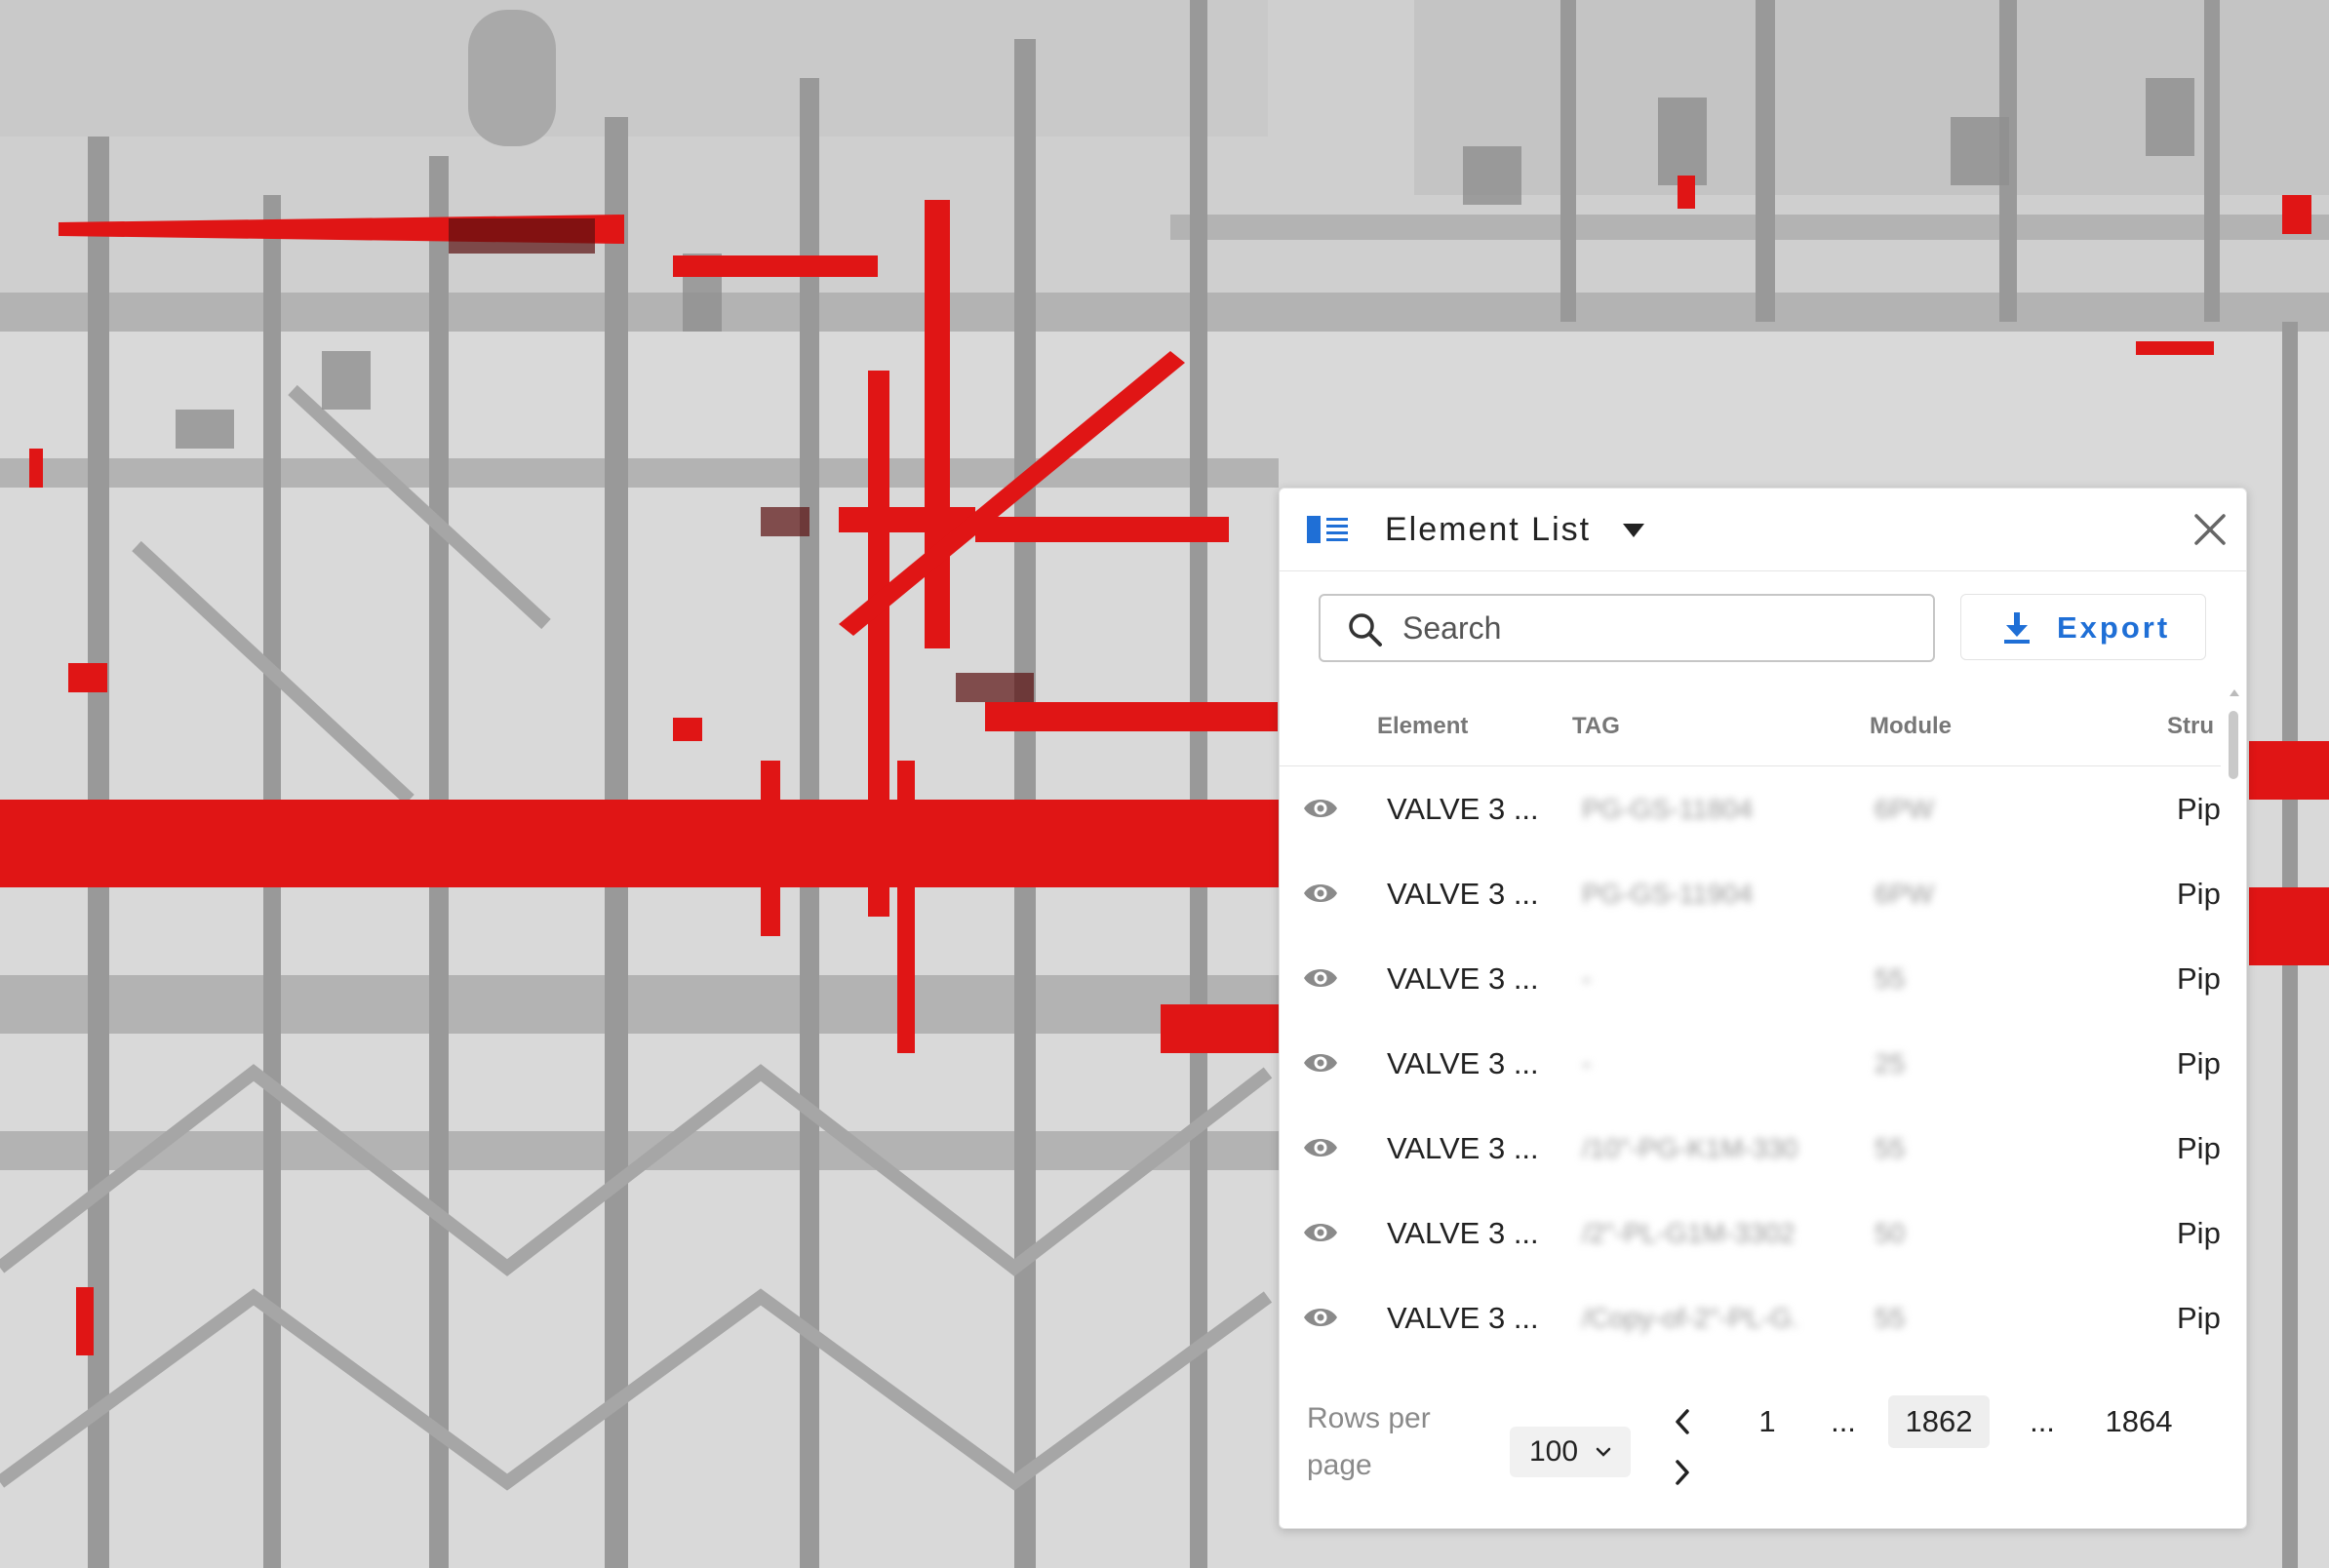  What do you see at coordinates (1750, 1063) in the screenshot?
I see `table-row: VALVE 3 ... - 25 Pip` at bounding box center [1750, 1063].